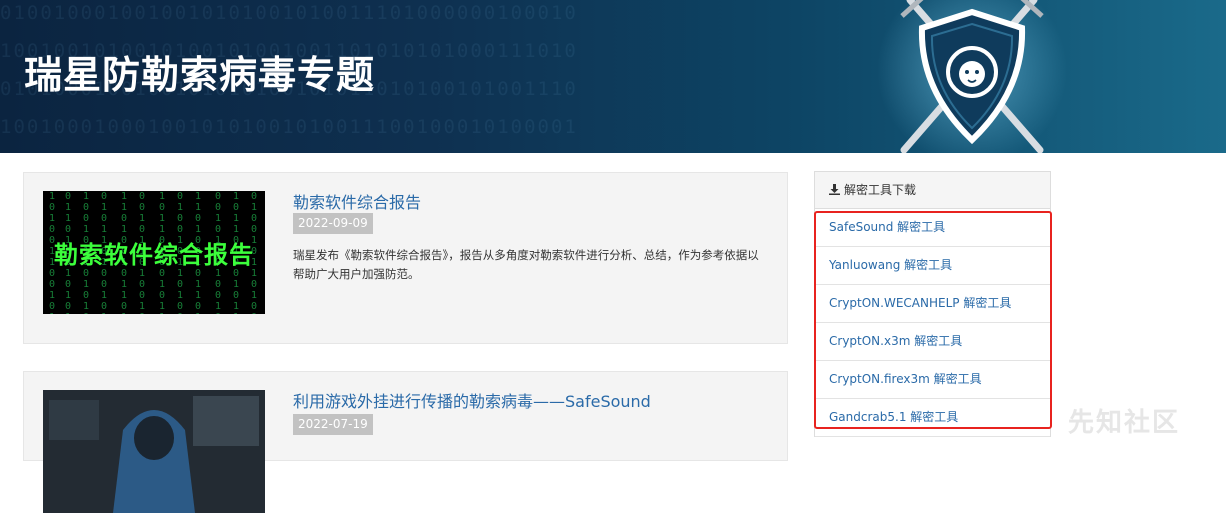 Image resolution: width=1226 pixels, height=513 pixels. I want to click on date-badge: 2022-07-19, so click(333, 424).